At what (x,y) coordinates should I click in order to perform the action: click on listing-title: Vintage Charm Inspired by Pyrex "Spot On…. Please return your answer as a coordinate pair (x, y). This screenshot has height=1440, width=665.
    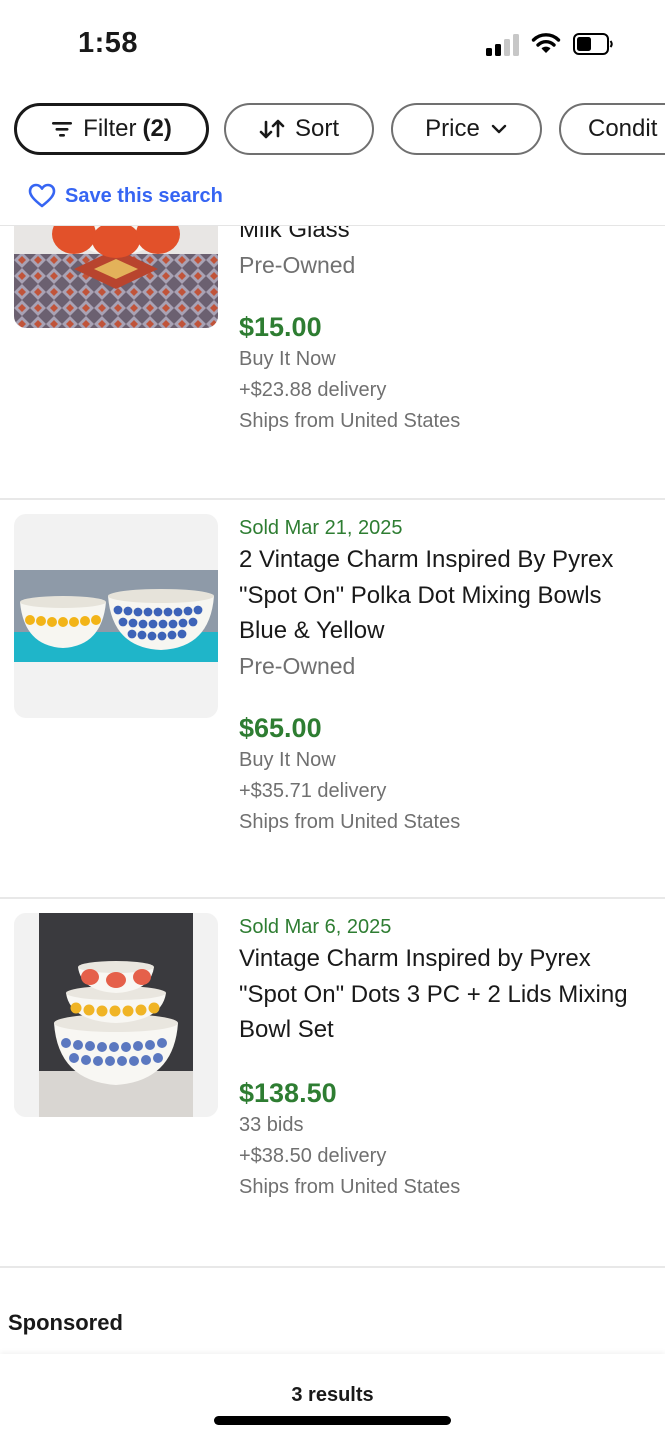
    Looking at the image, I should click on (446, 994).